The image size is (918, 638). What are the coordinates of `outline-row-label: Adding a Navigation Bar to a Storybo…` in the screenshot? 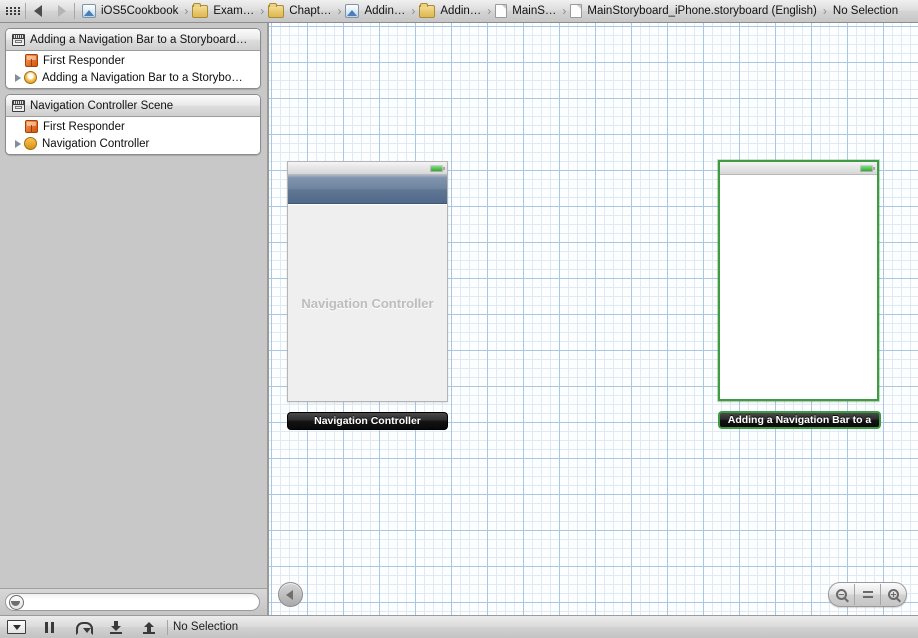 It's located at (142, 77).